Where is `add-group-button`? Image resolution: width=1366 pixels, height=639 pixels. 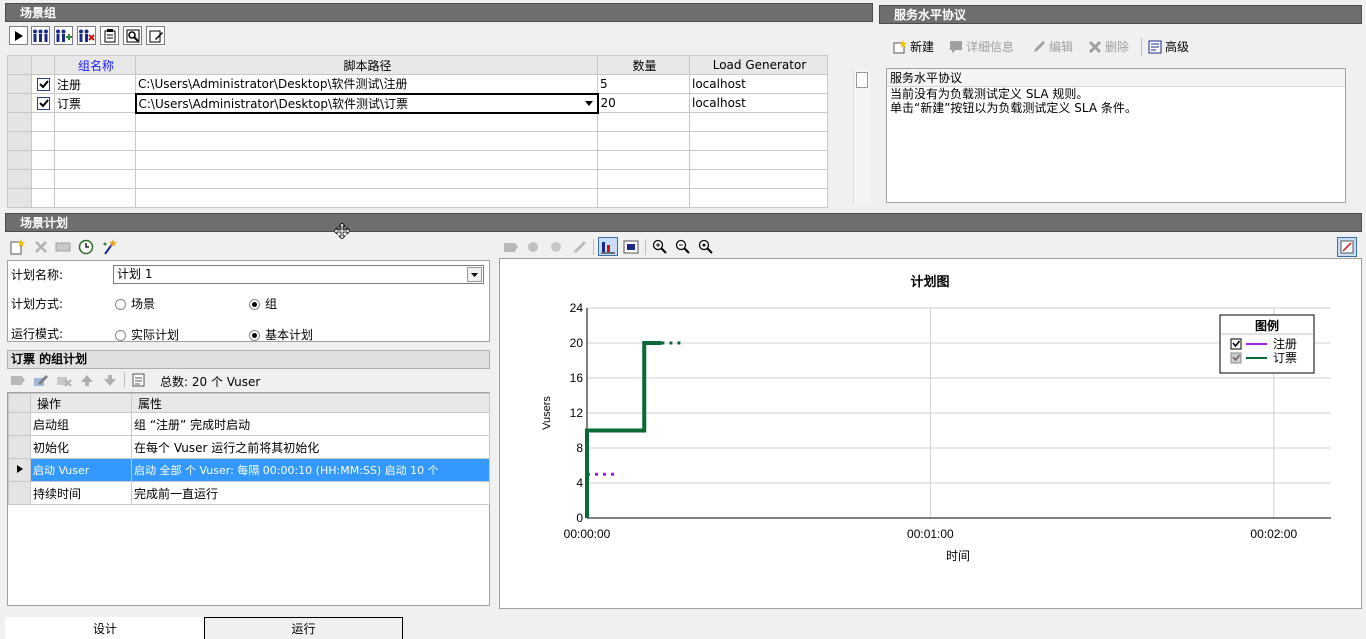 add-group-button is located at coordinates (63, 35).